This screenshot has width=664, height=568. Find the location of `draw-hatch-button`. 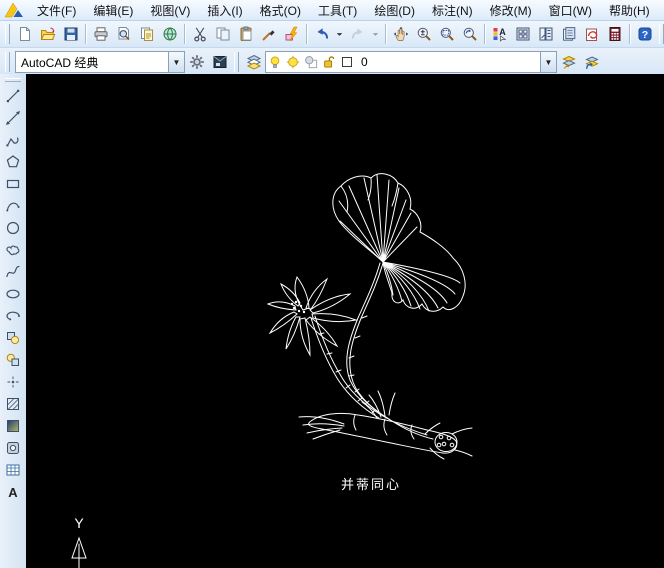

draw-hatch-button is located at coordinates (13, 404).